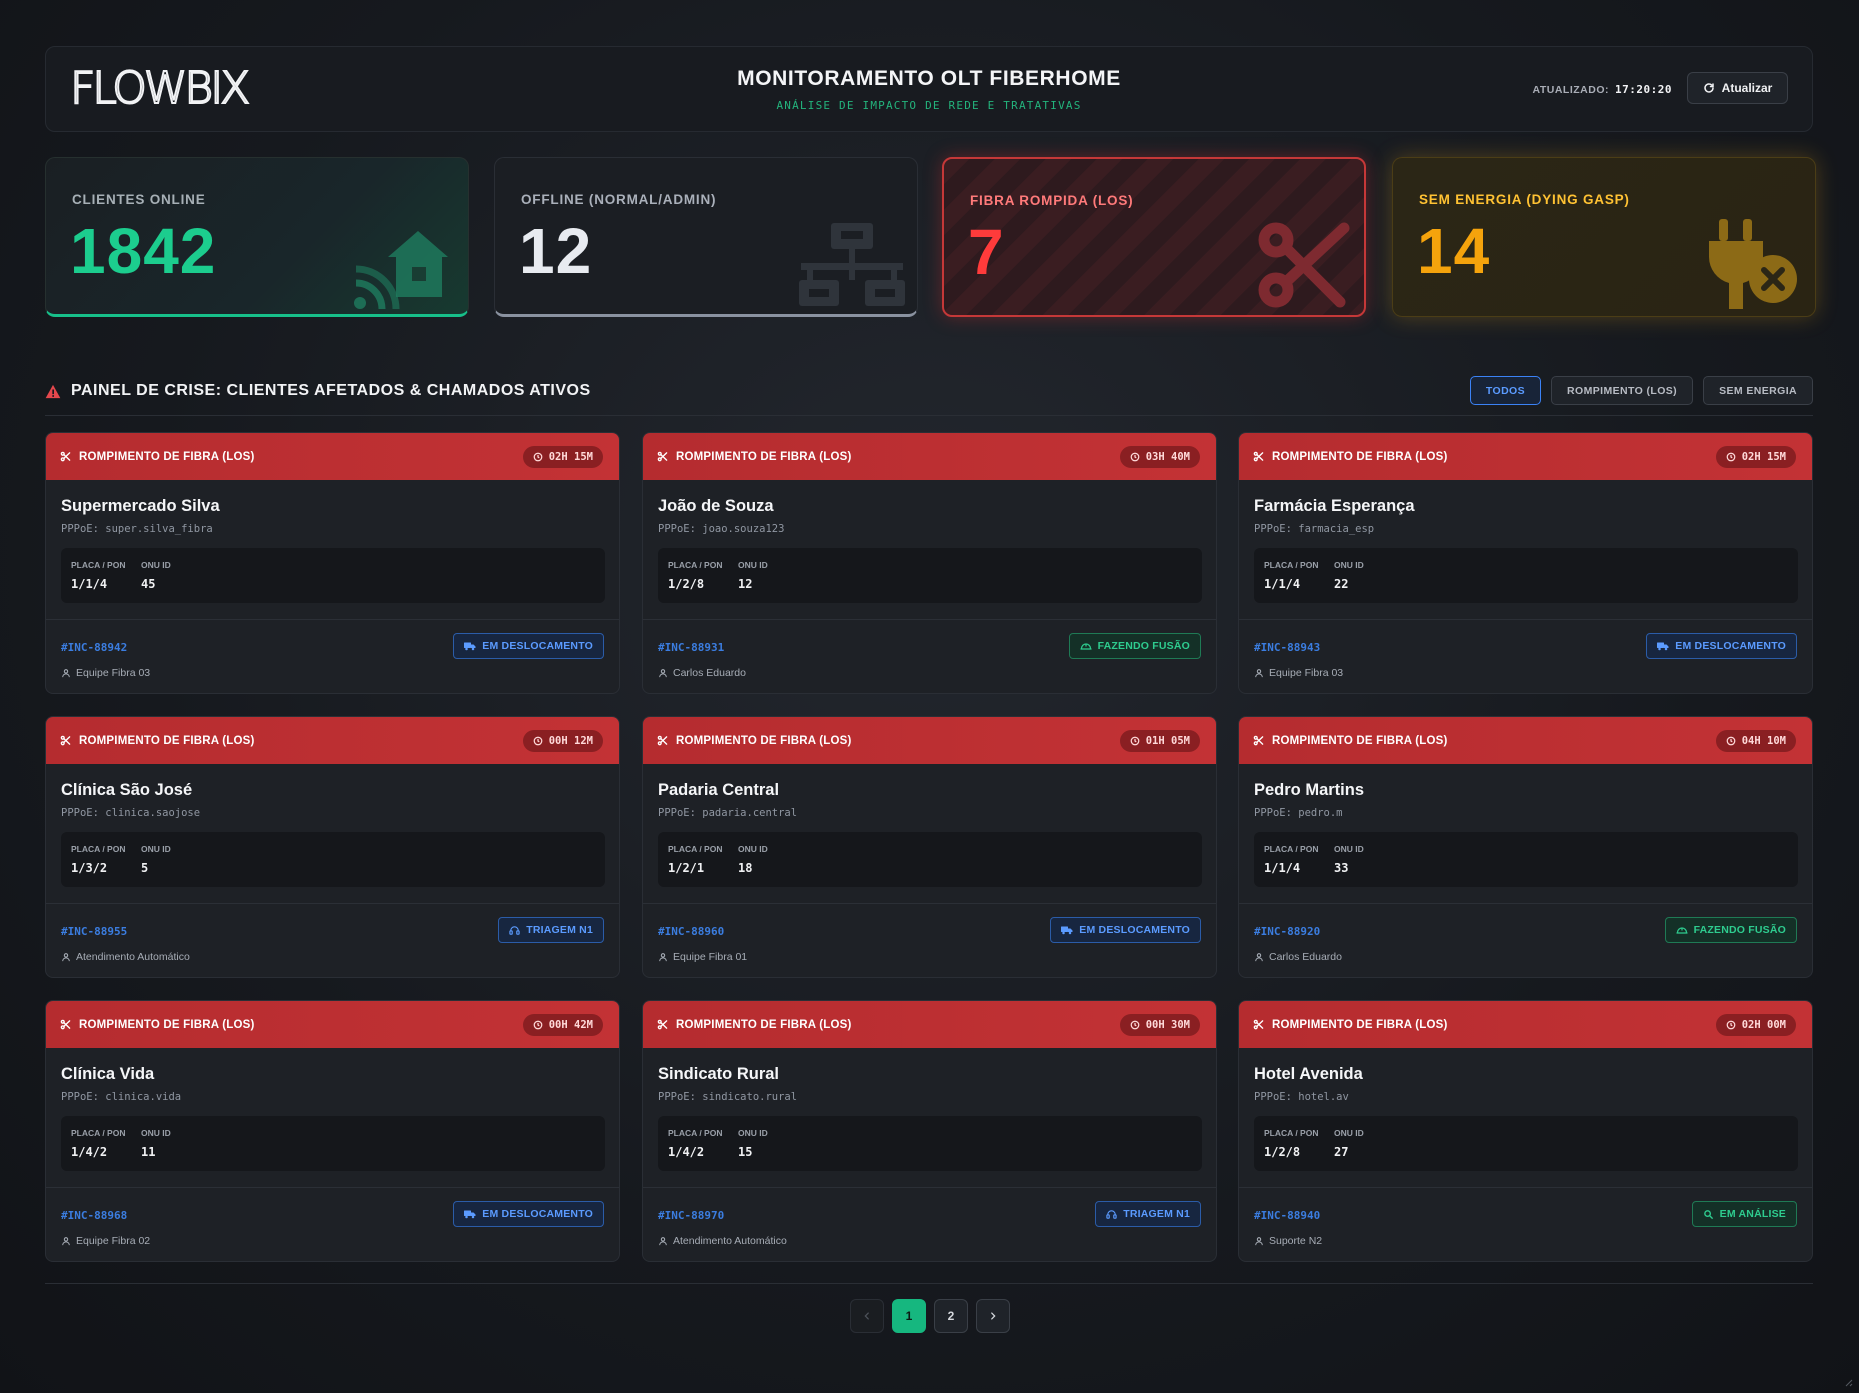 The image size is (1859, 1393). Describe the element at coordinates (706, 237) in the screenshot. I see `kpi-offline: OFFLINE (NORMAL/ADMIN) 12` at that location.